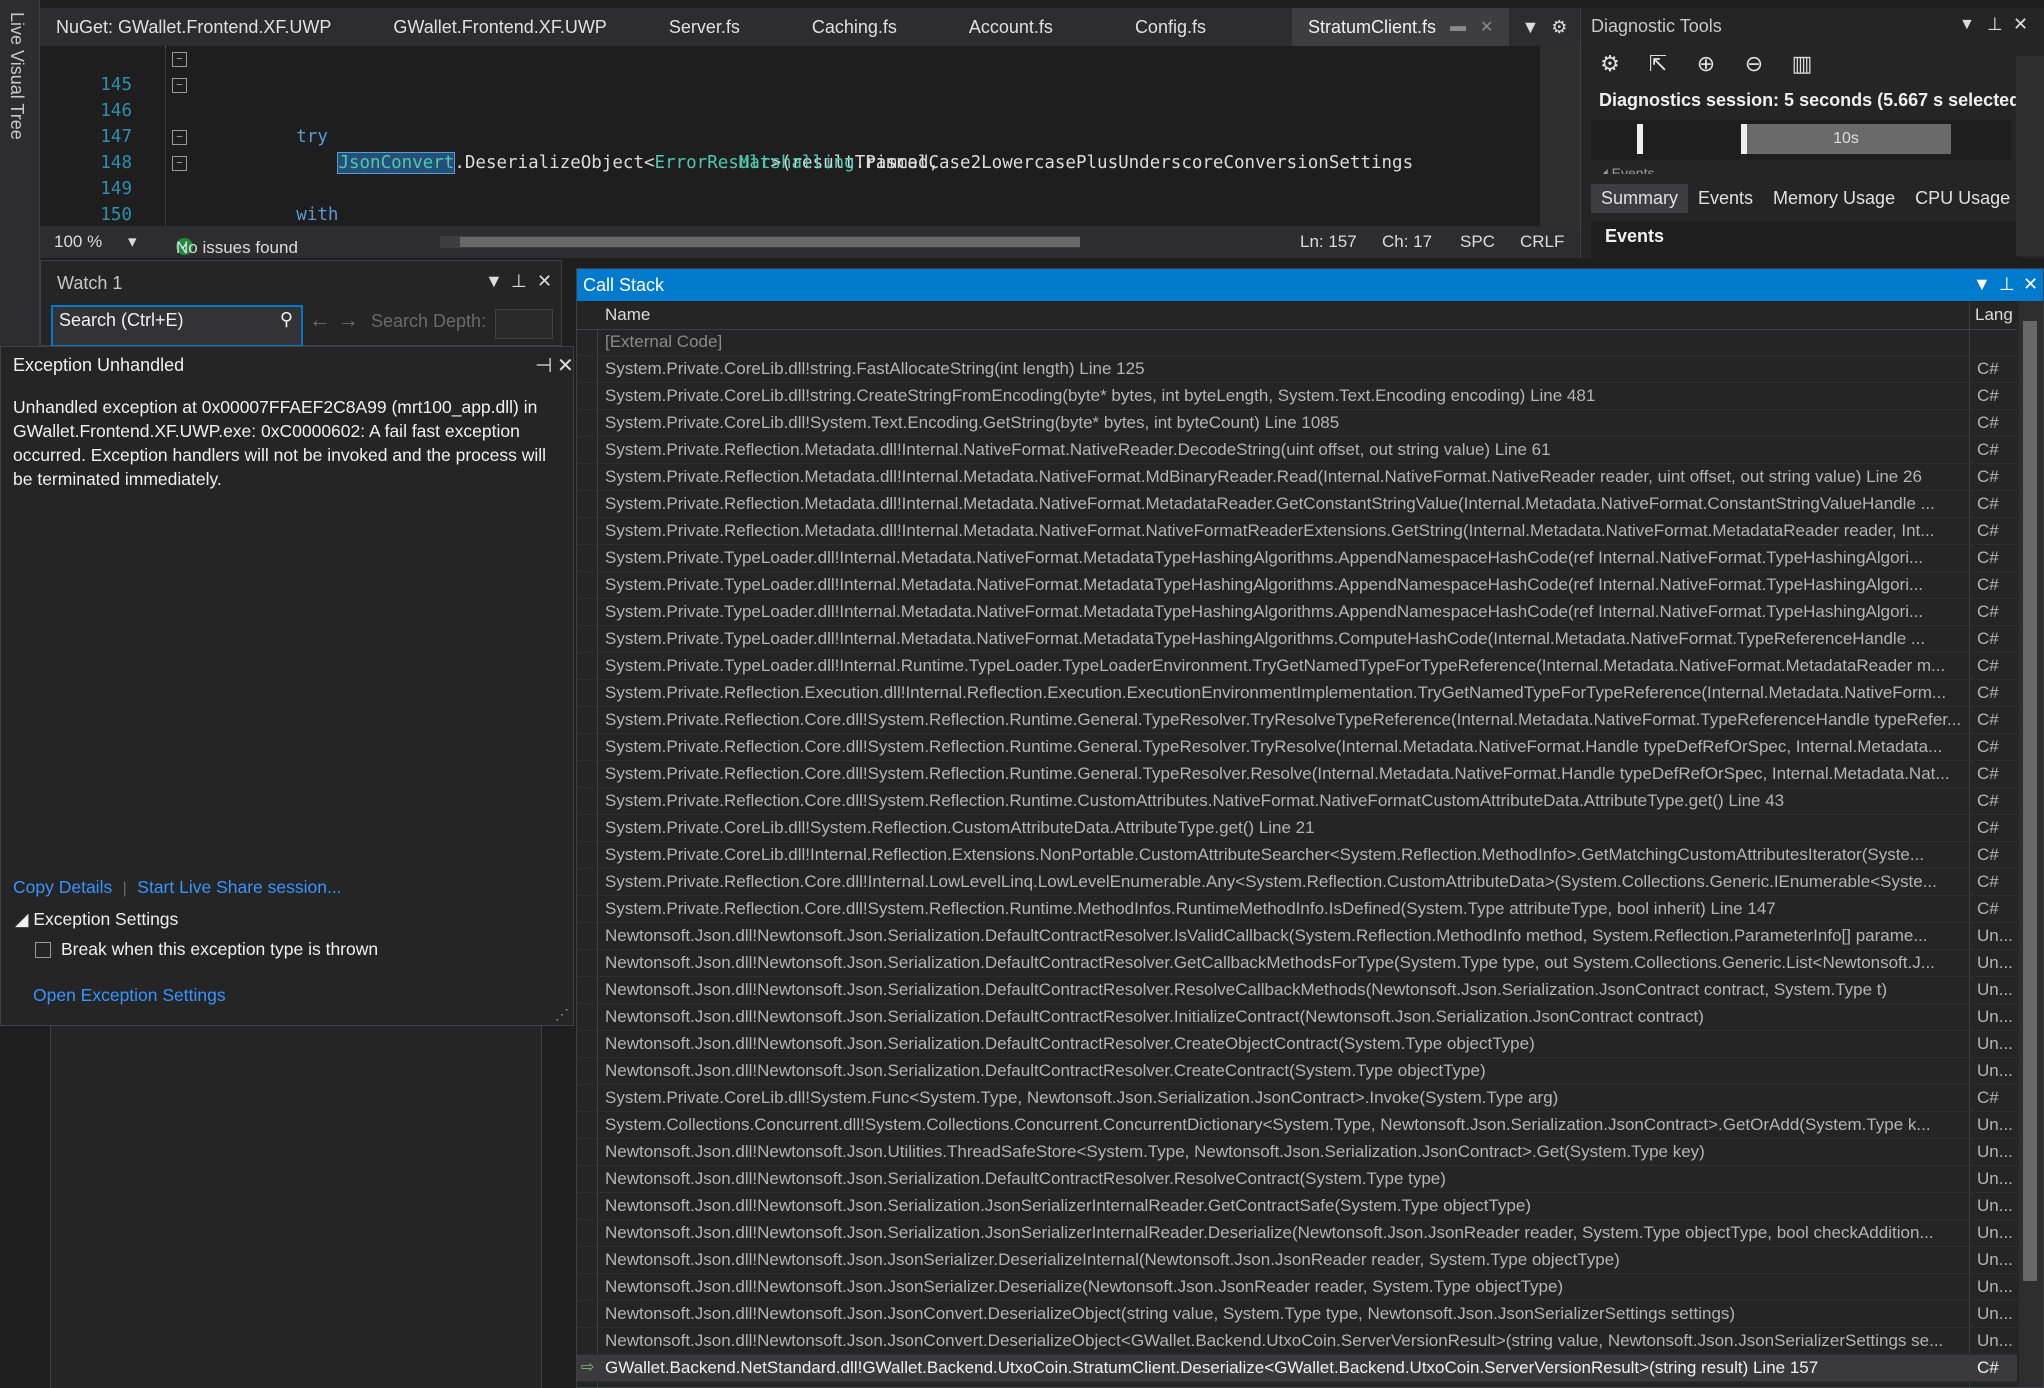 Image resolution: width=2044 pixels, height=1388 pixels. What do you see at coordinates (1994, 315) in the screenshot?
I see `column-header-lang: Lang` at bounding box center [1994, 315].